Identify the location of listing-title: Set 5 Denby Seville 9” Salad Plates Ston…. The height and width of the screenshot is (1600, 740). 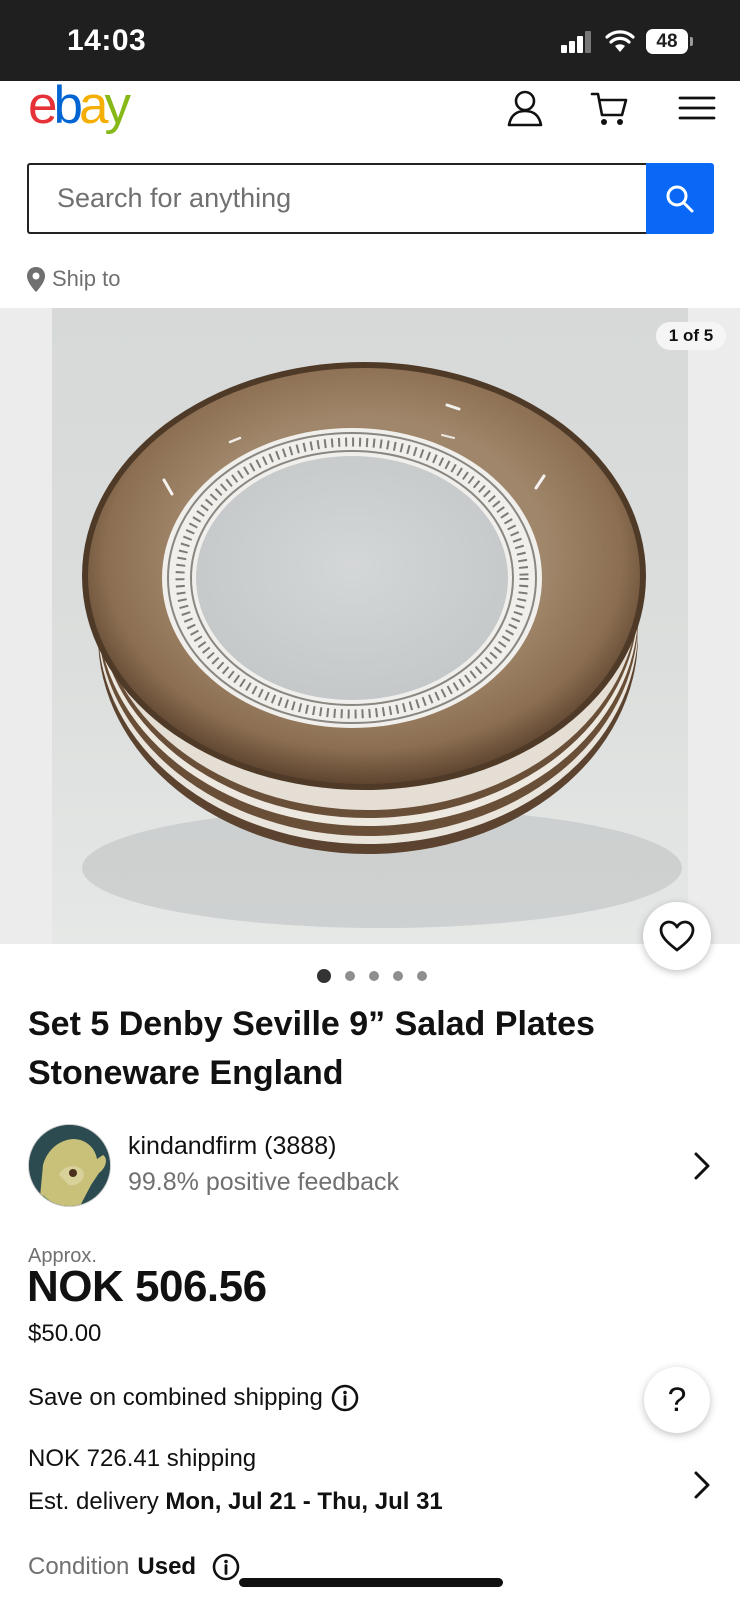
(311, 1048).